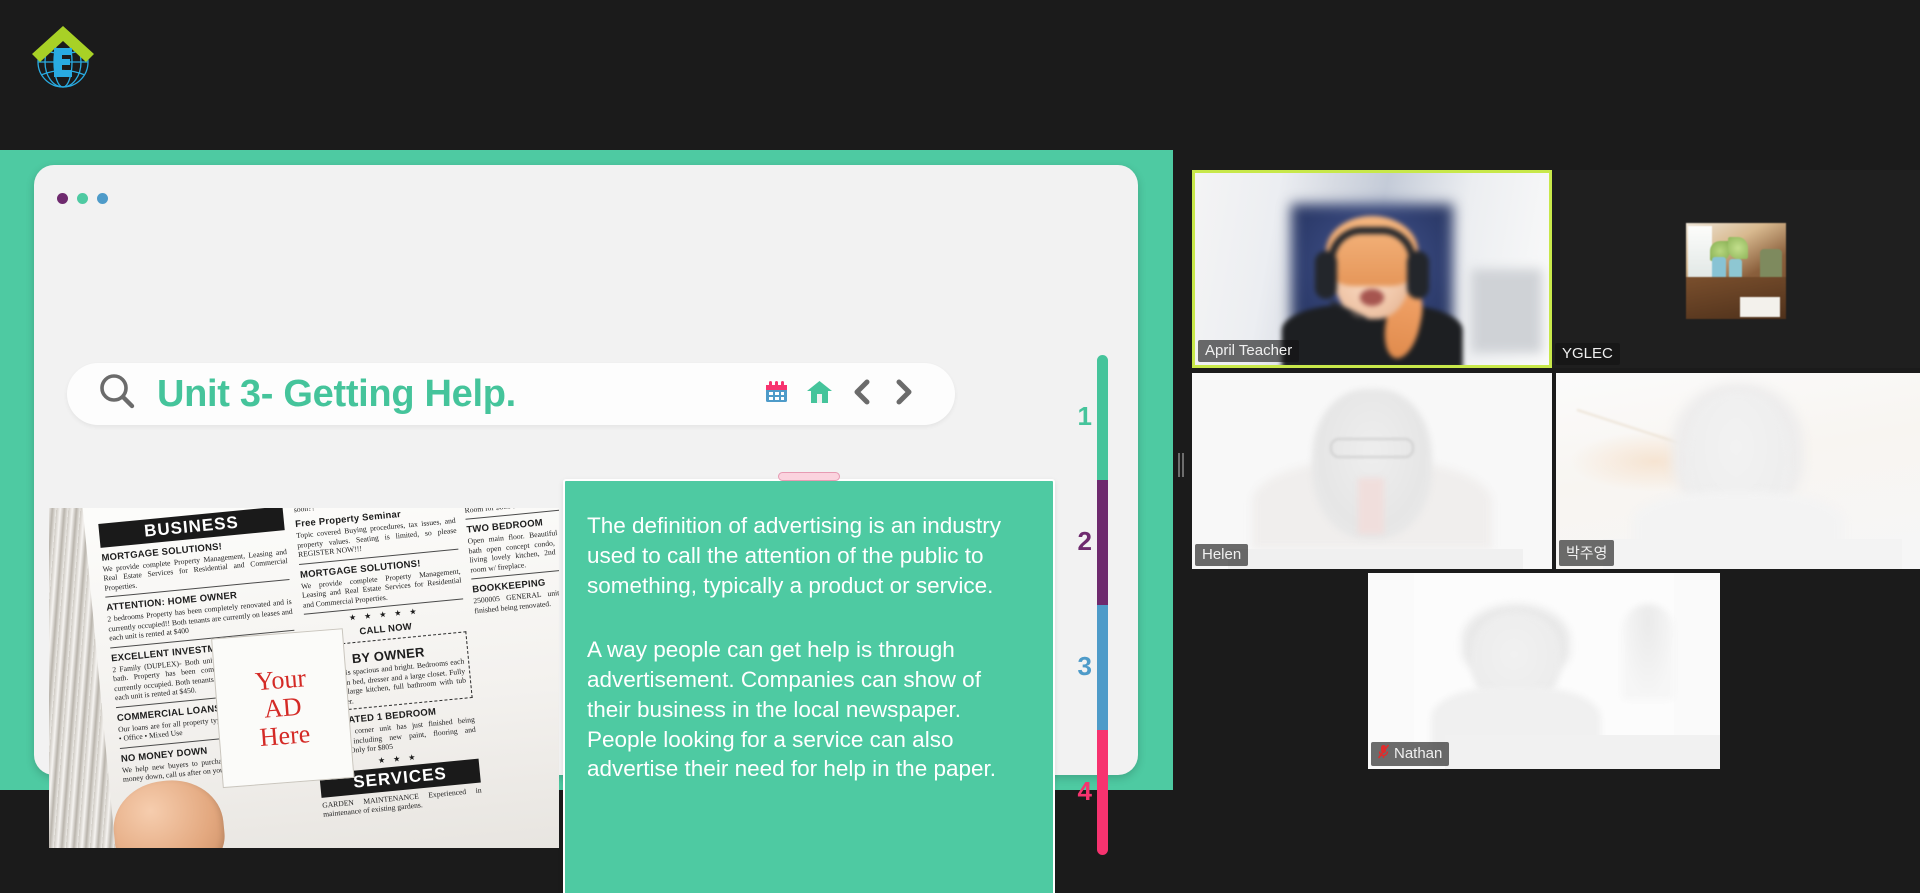  I want to click on chevron-right-icon, so click(903, 394).